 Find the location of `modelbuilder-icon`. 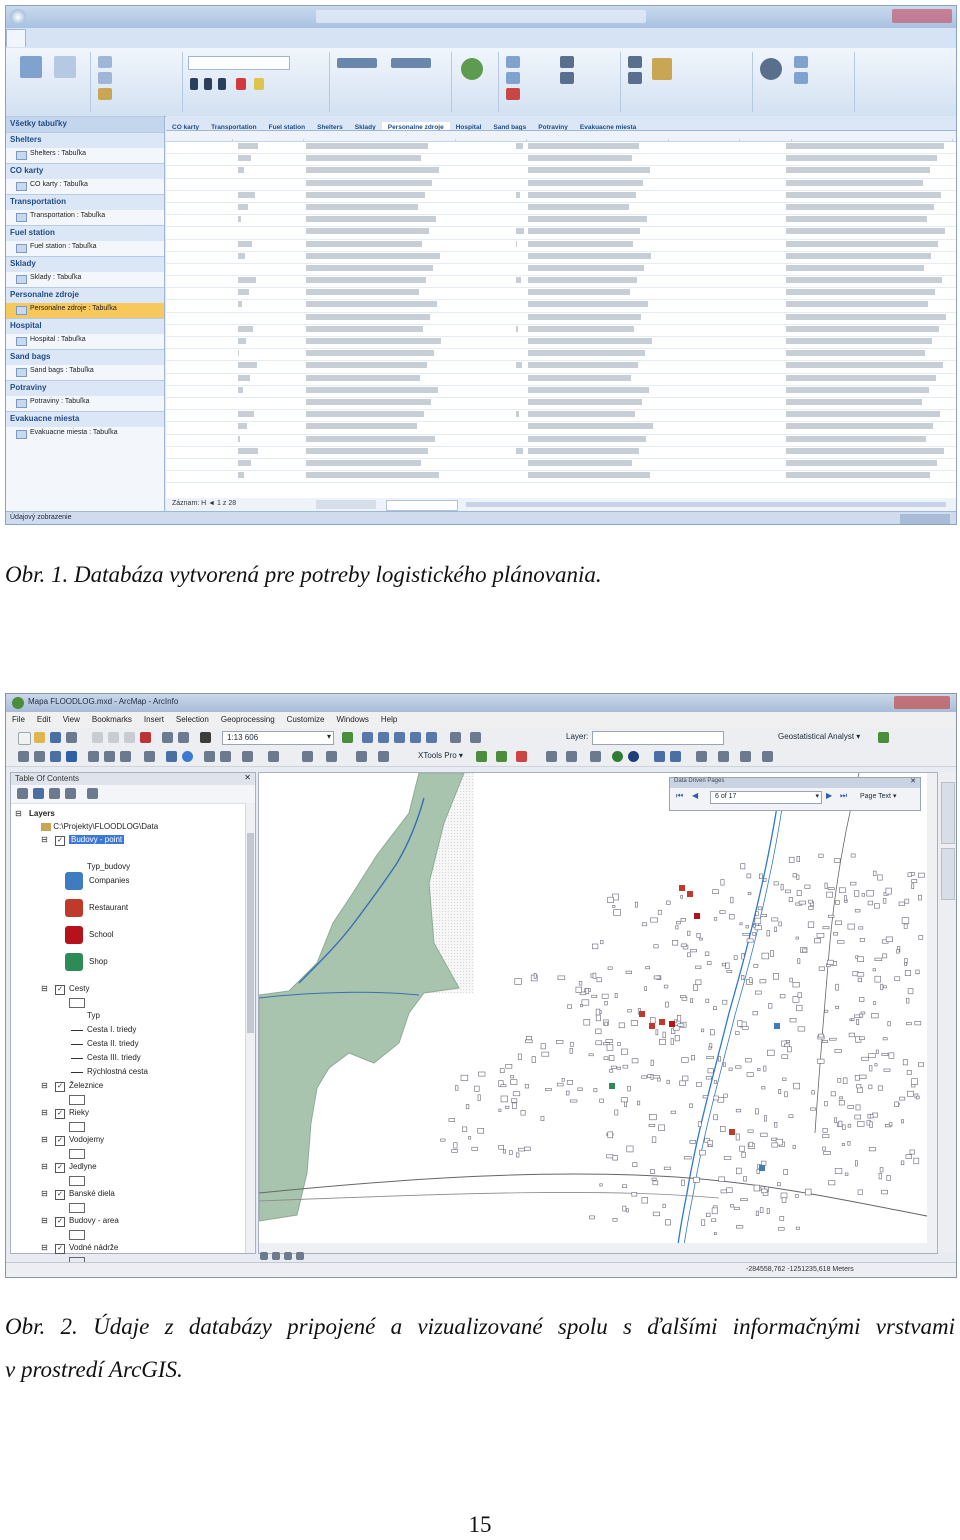

modelbuilder-icon is located at coordinates (455, 737).